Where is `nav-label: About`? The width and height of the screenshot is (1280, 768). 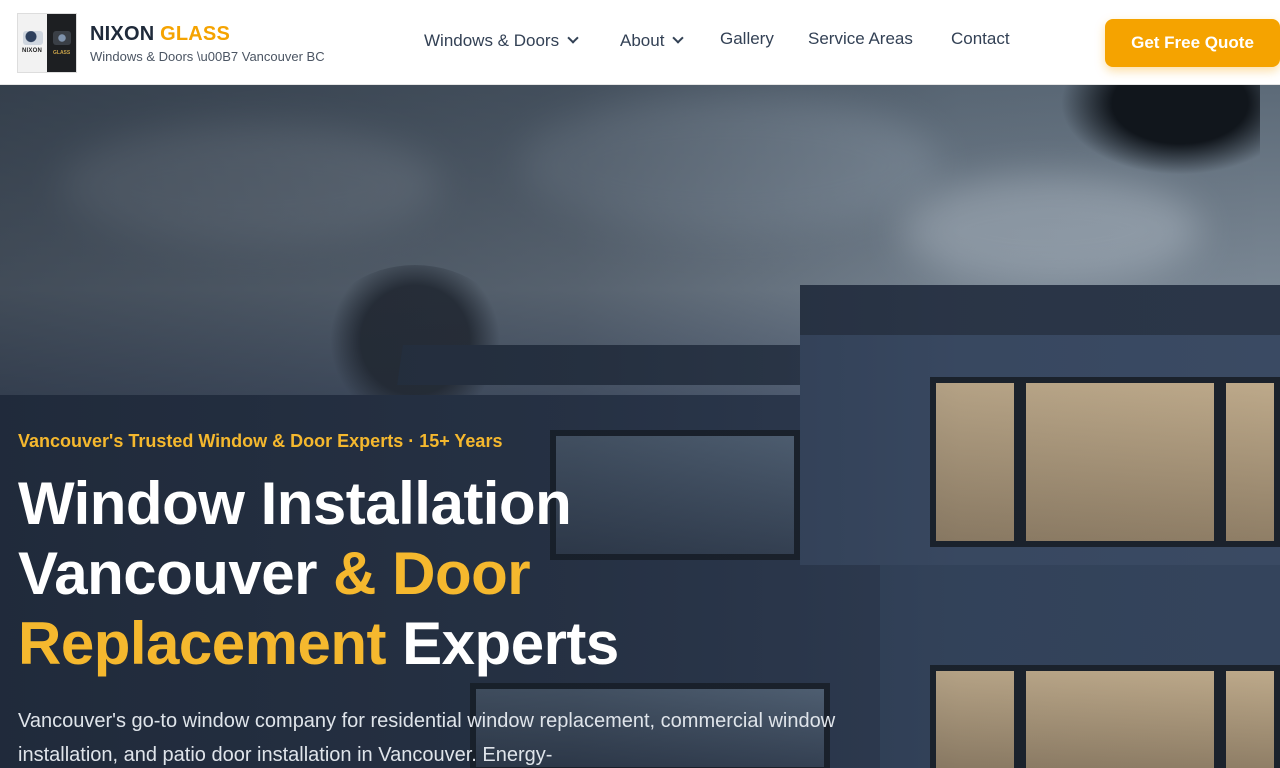
nav-label: About is located at coordinates (642, 40).